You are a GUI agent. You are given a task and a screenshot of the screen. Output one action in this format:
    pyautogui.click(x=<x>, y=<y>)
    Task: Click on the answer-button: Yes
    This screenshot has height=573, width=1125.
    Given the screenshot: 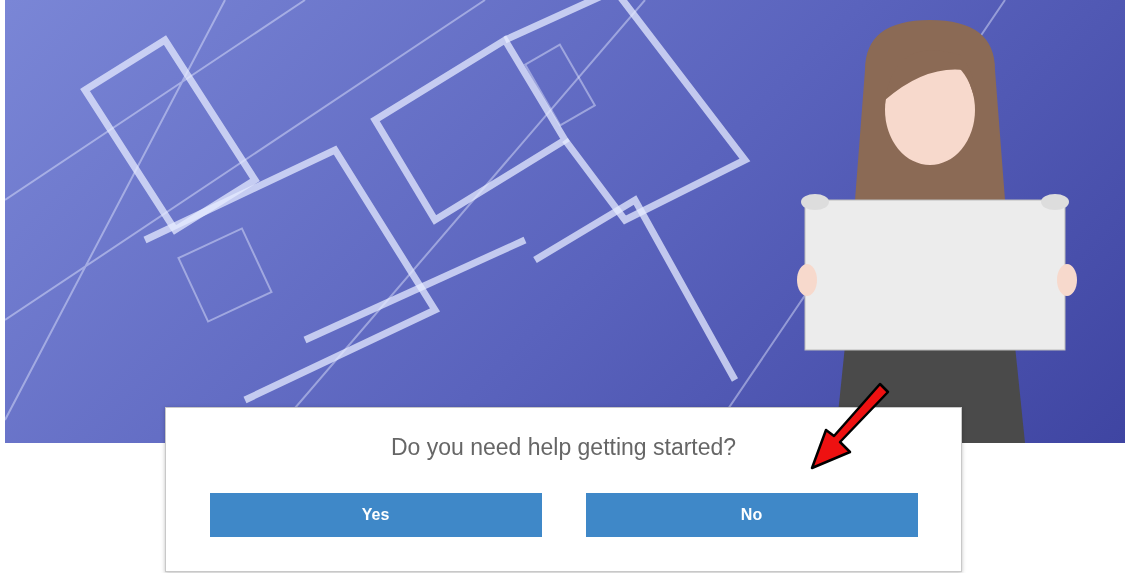 What is the action you would take?
    pyautogui.click(x=375, y=515)
    